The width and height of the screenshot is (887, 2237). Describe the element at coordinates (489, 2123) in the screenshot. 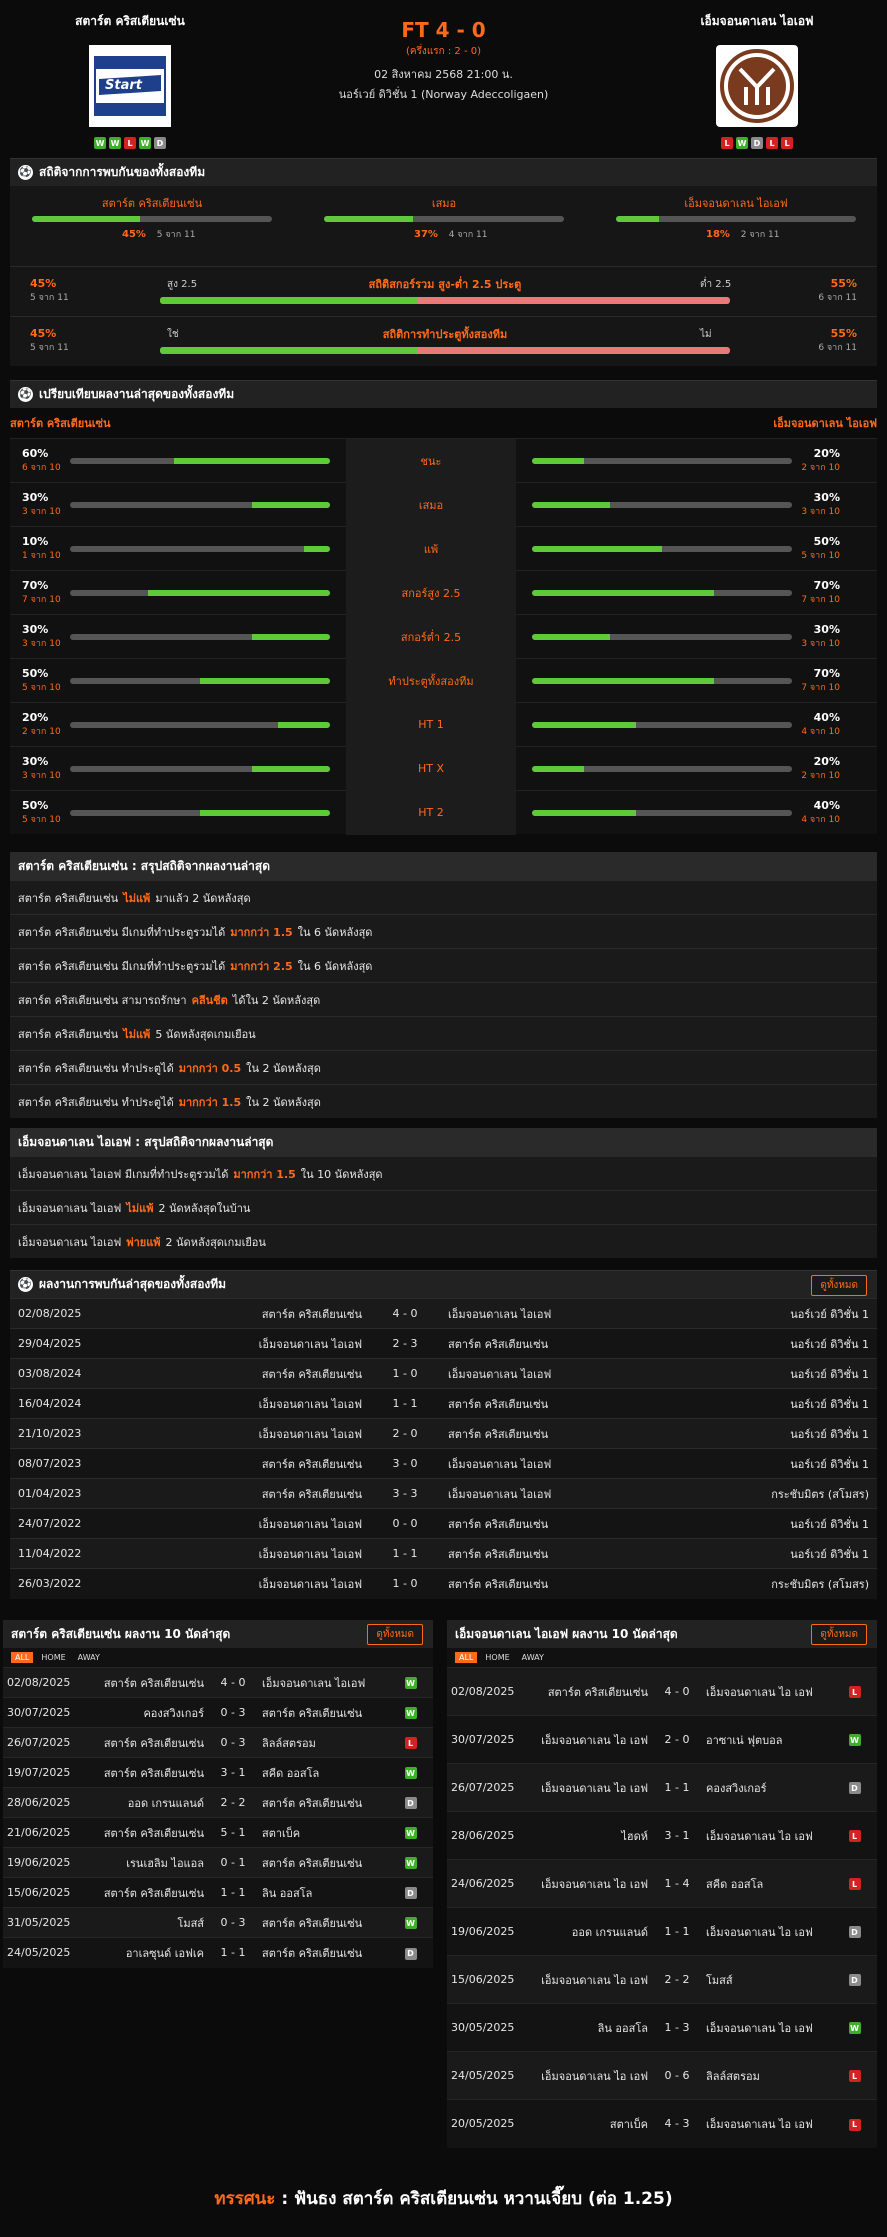

I see `last10-cell: 20/05/2025` at that location.